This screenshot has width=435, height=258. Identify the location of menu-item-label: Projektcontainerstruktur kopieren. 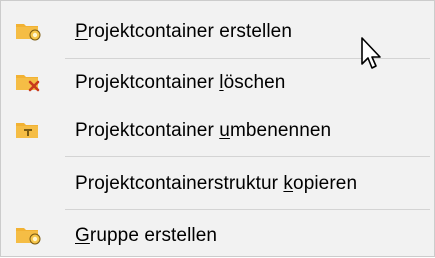
(216, 183).